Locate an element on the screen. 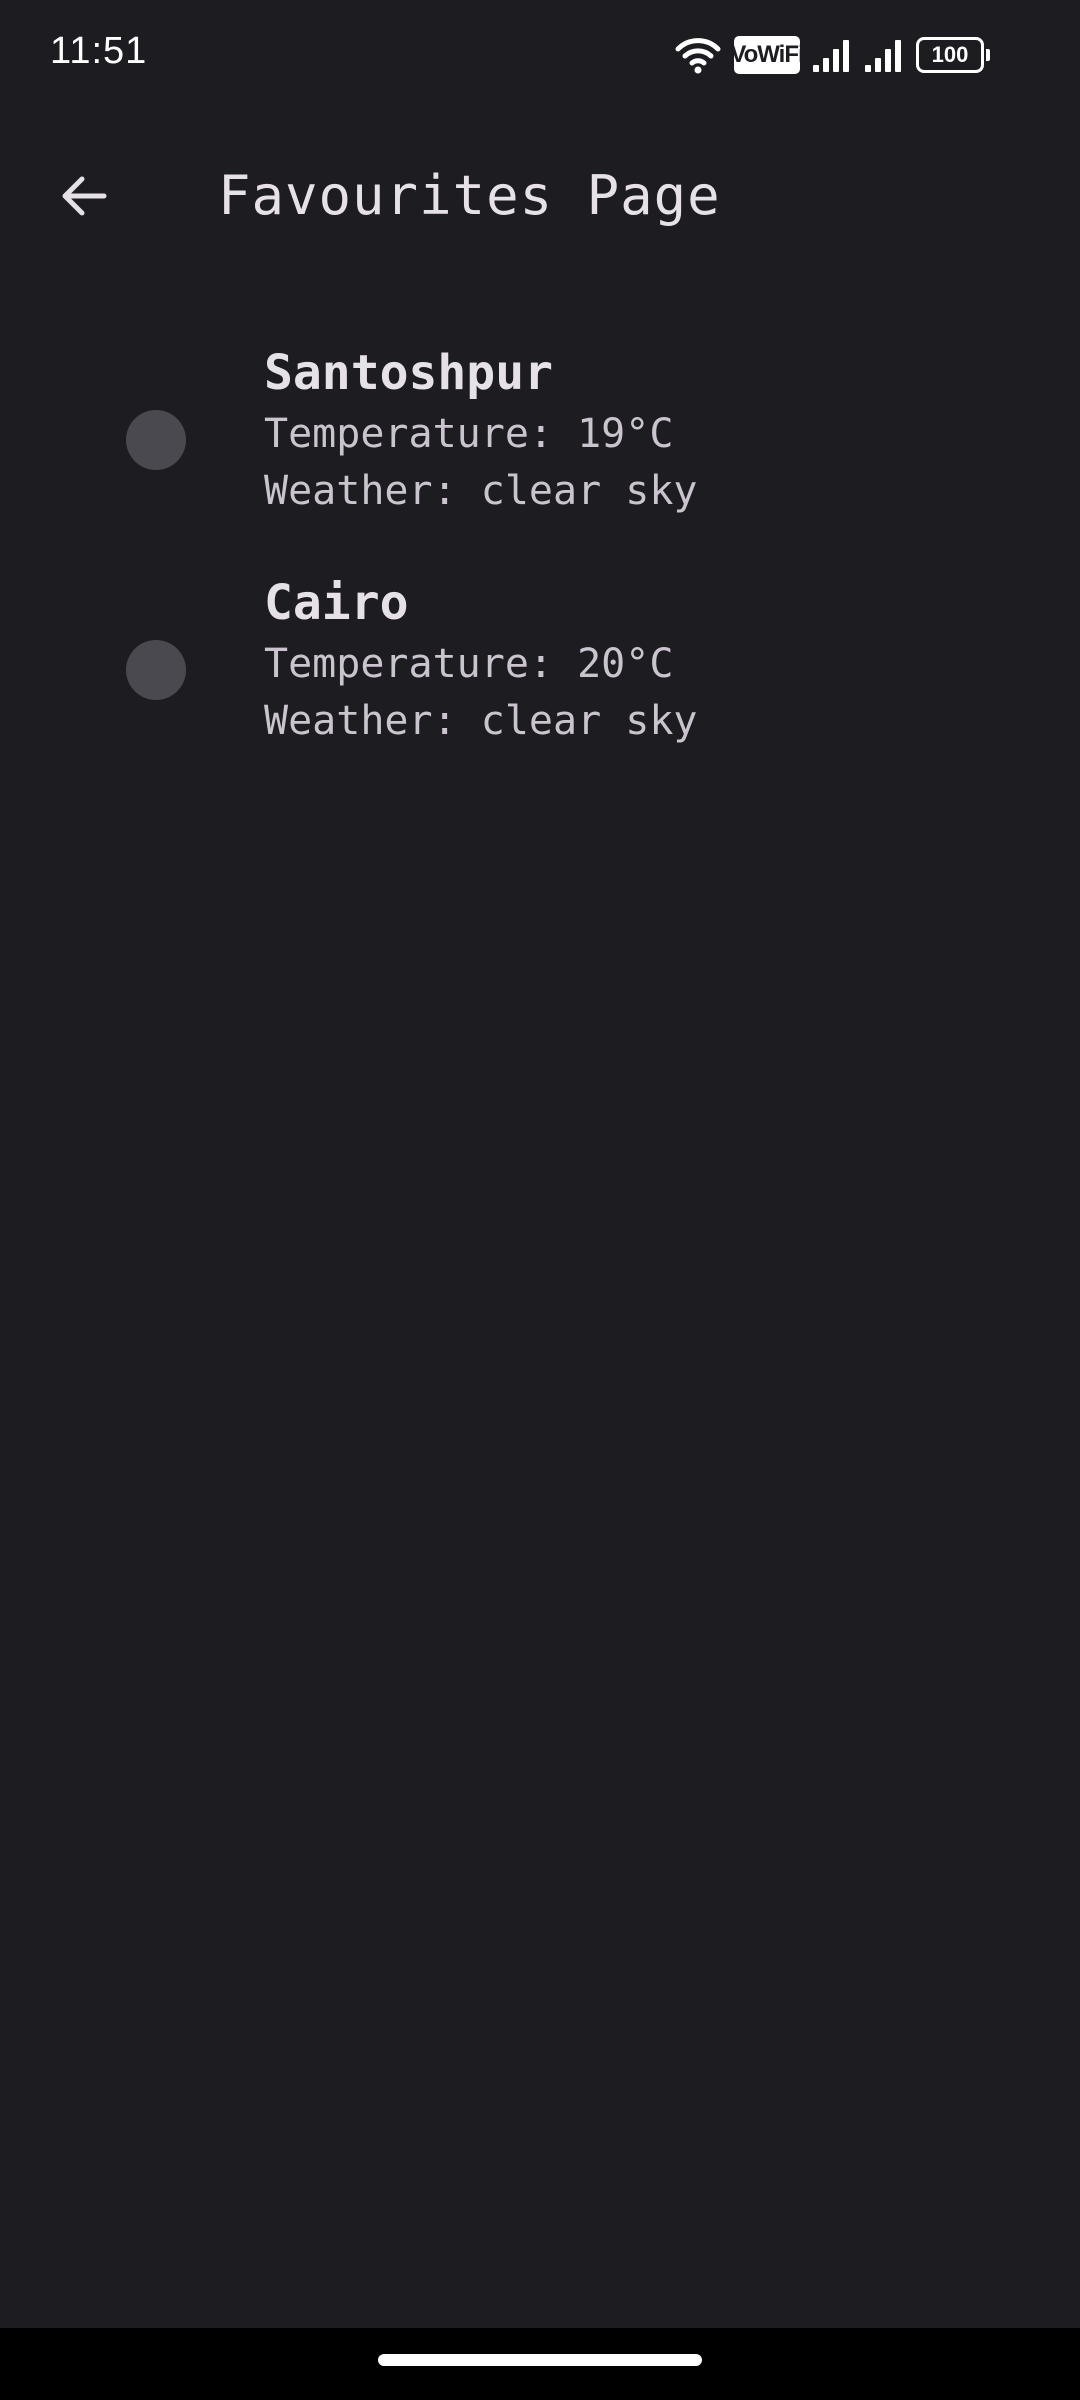 The image size is (1080, 2400). battery-icon: 100 is located at coordinates (953, 55).